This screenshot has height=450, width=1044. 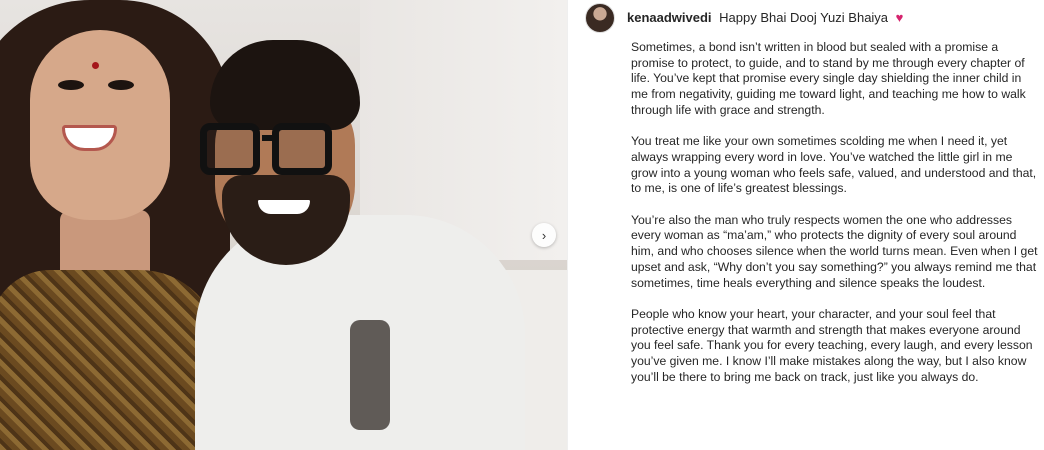 What do you see at coordinates (269, 138) in the screenshot?
I see `glasses-bridge` at bounding box center [269, 138].